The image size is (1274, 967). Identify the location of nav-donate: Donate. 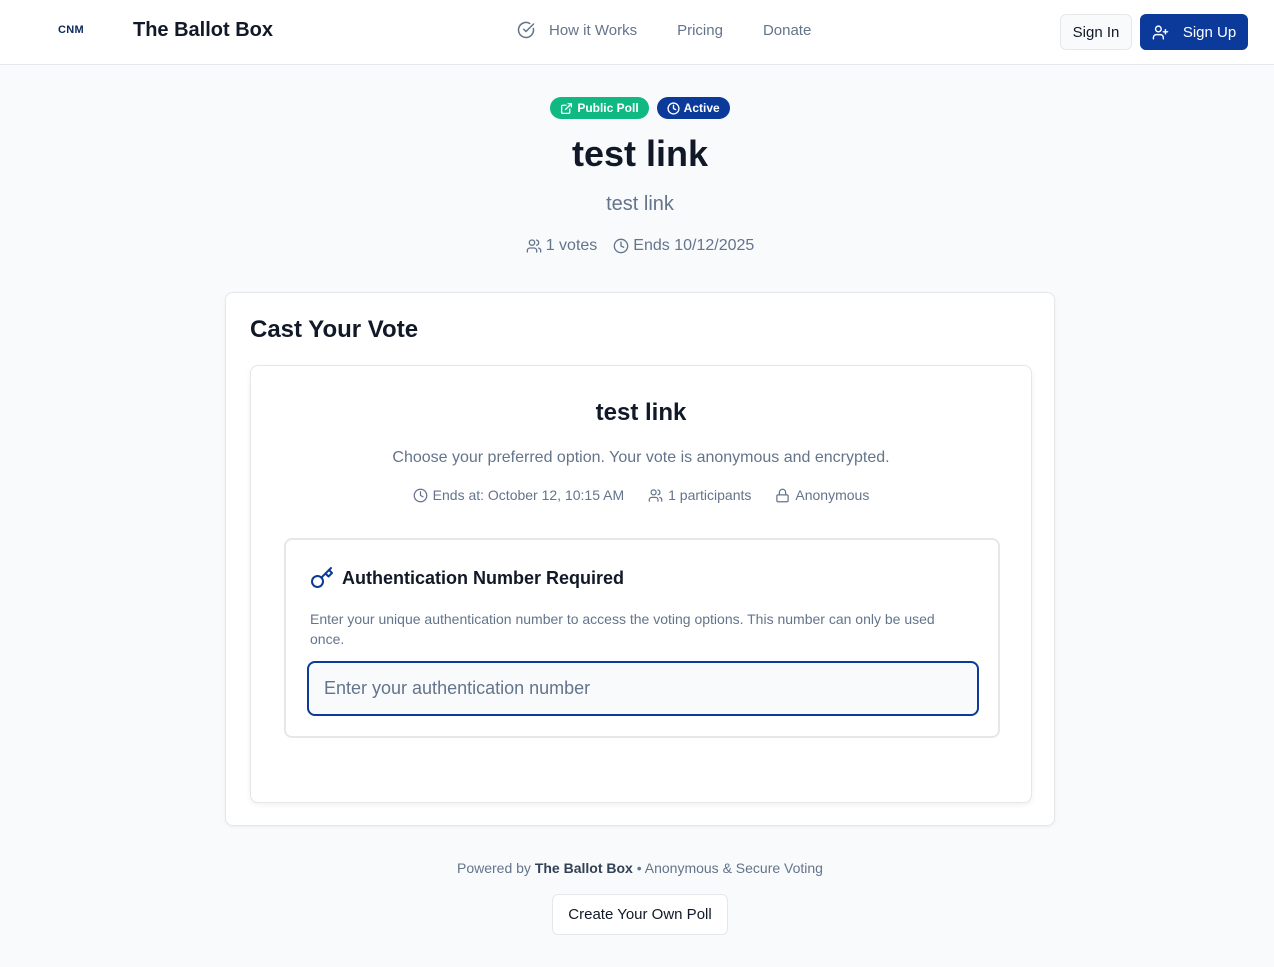
(787, 30).